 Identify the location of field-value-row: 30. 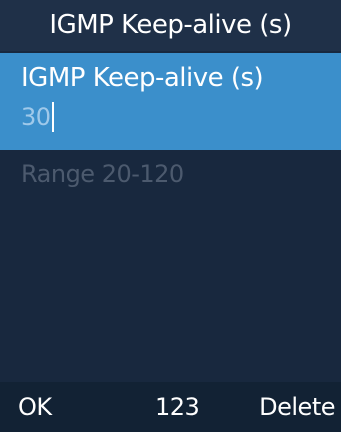
(37, 117).